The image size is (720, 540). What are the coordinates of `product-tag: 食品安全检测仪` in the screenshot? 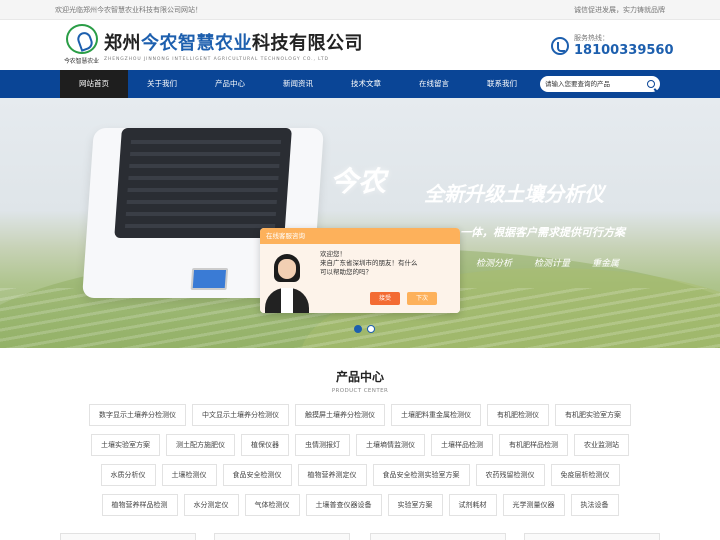 It's located at (257, 475).